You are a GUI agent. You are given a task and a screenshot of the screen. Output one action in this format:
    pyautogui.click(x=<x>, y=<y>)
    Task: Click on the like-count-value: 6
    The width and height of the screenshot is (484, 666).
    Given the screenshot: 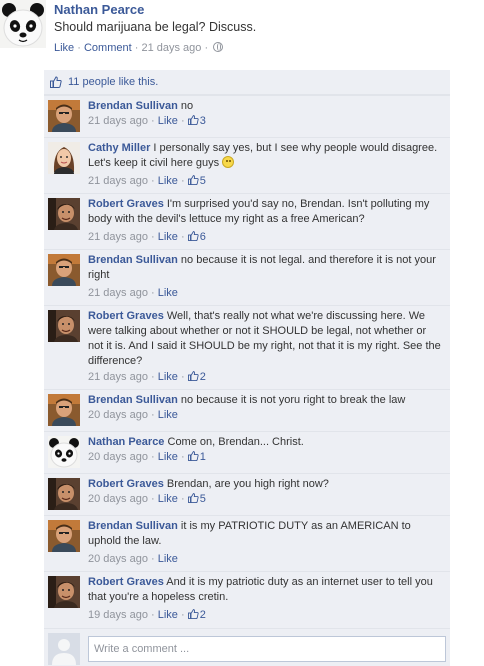 What is the action you would take?
    pyautogui.click(x=202, y=237)
    